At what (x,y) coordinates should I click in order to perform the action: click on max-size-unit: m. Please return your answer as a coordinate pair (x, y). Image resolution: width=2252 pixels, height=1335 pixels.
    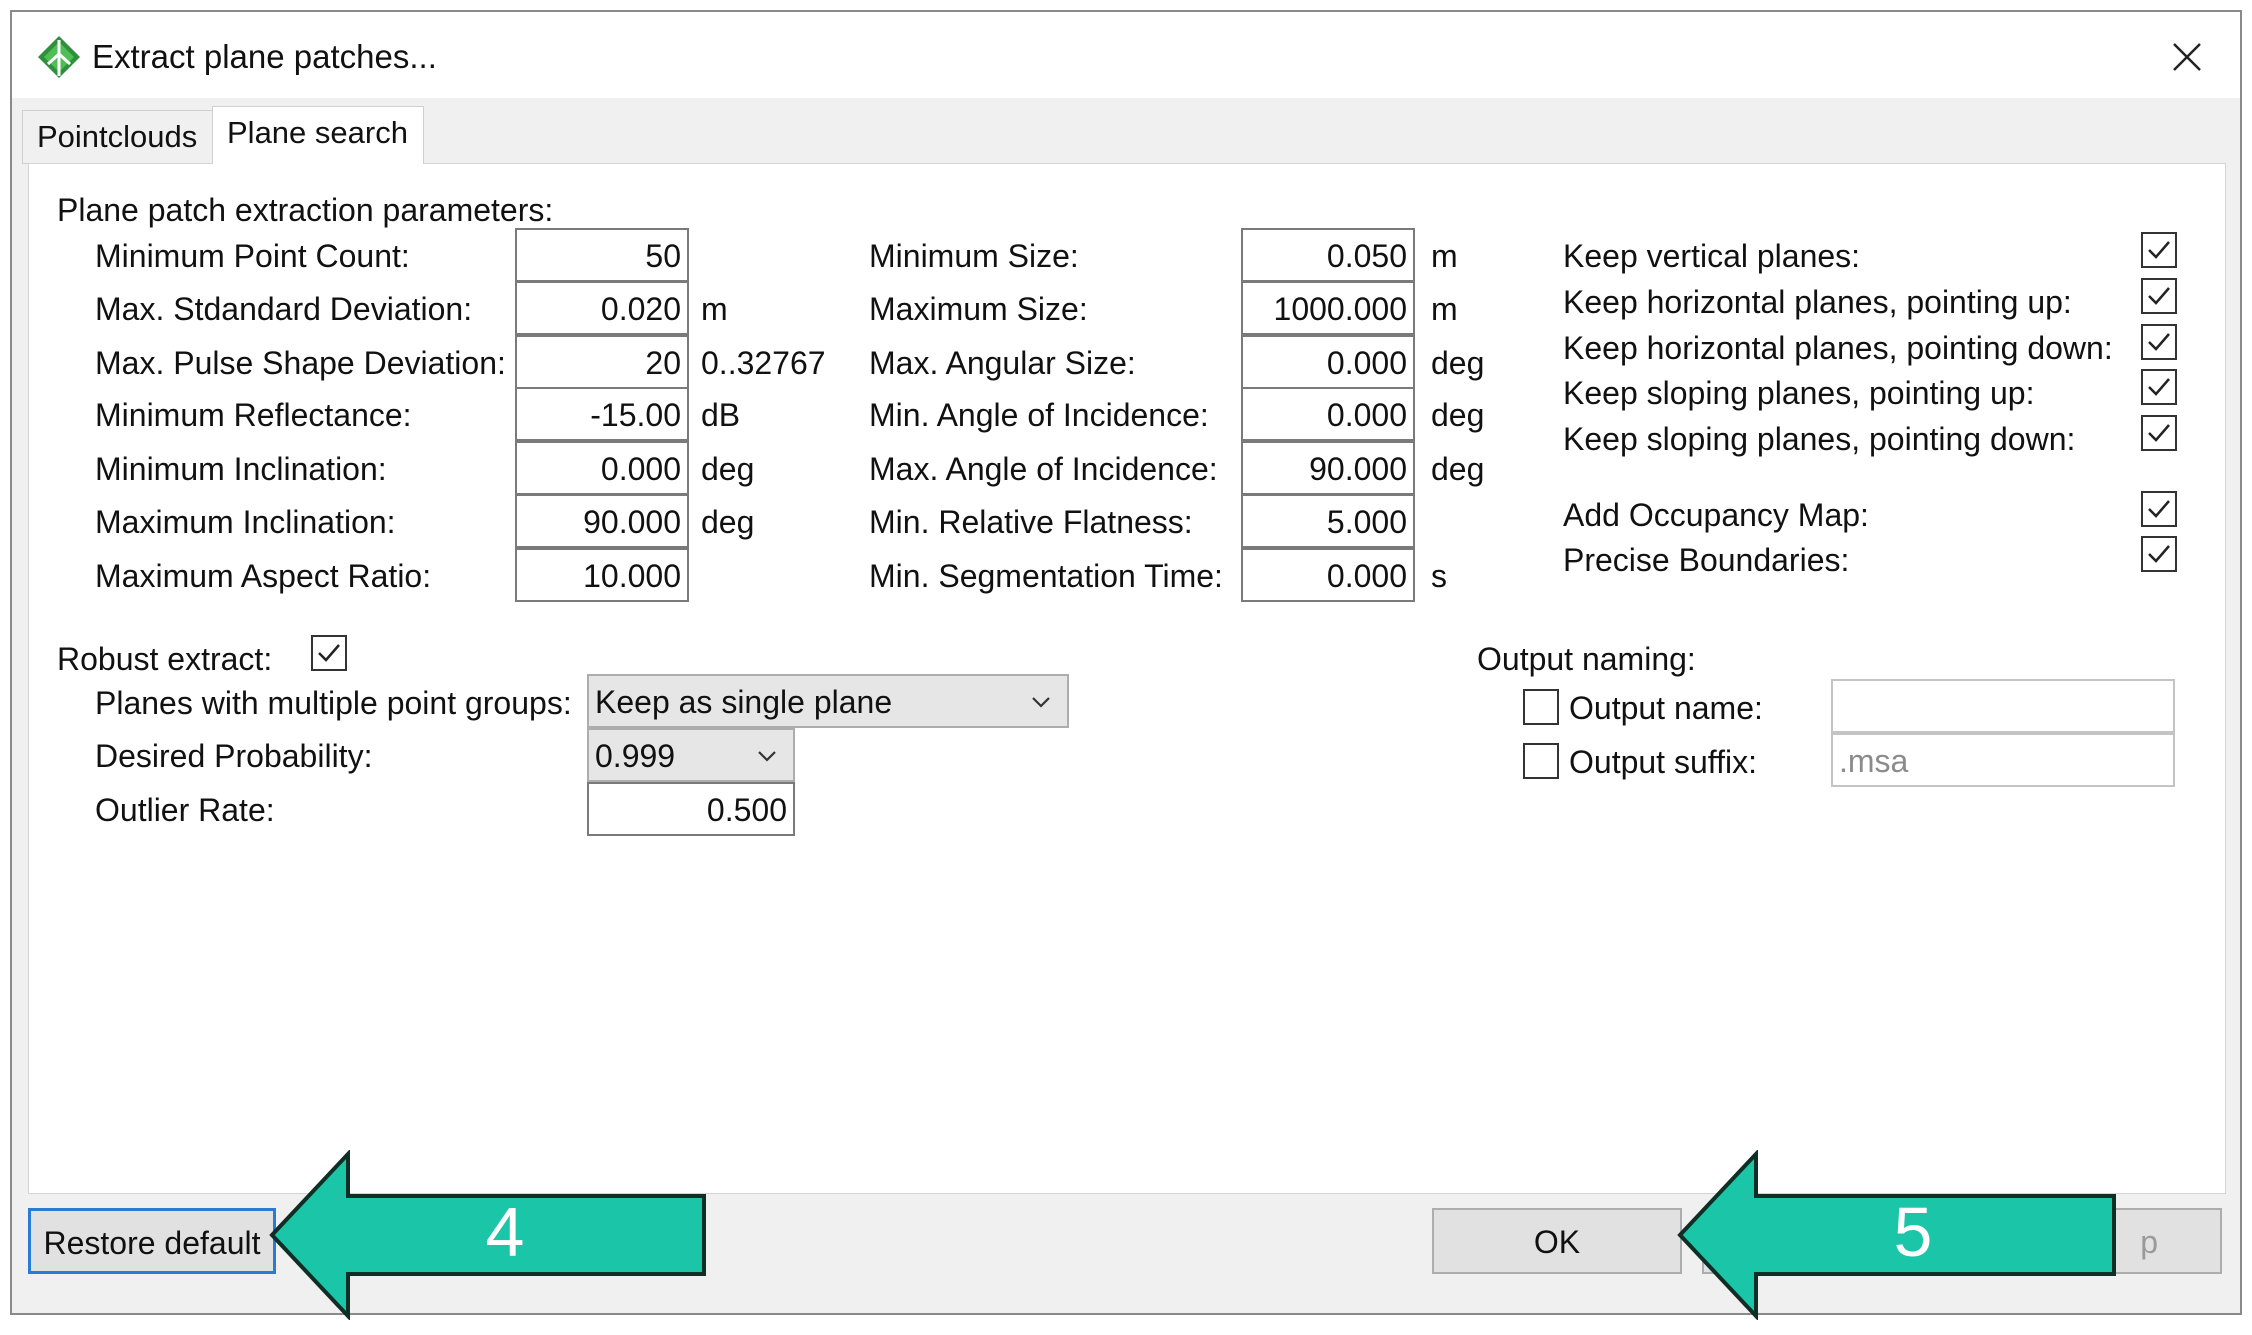
    Looking at the image, I should click on (1444, 309).